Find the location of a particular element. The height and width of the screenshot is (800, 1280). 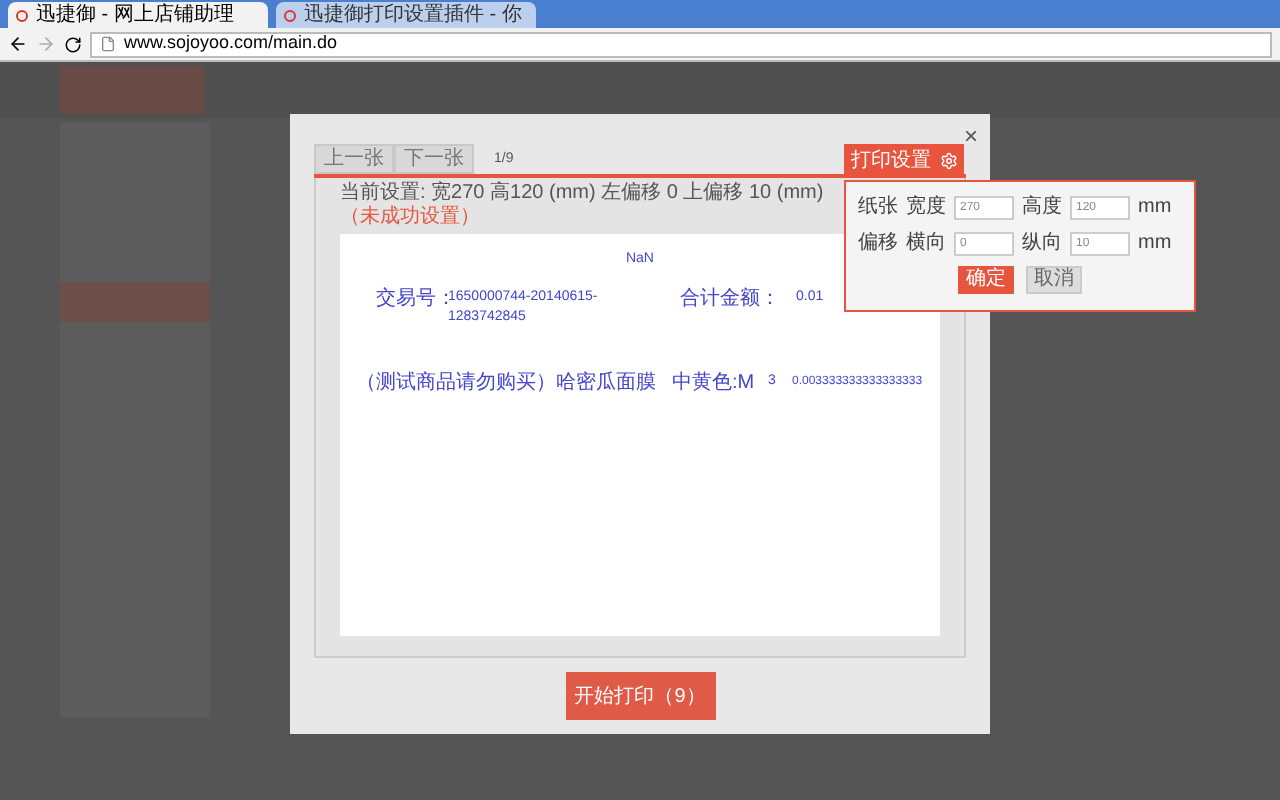

browser-tab: 迅捷御 - 网上店铺助理 is located at coordinates (138, 15).